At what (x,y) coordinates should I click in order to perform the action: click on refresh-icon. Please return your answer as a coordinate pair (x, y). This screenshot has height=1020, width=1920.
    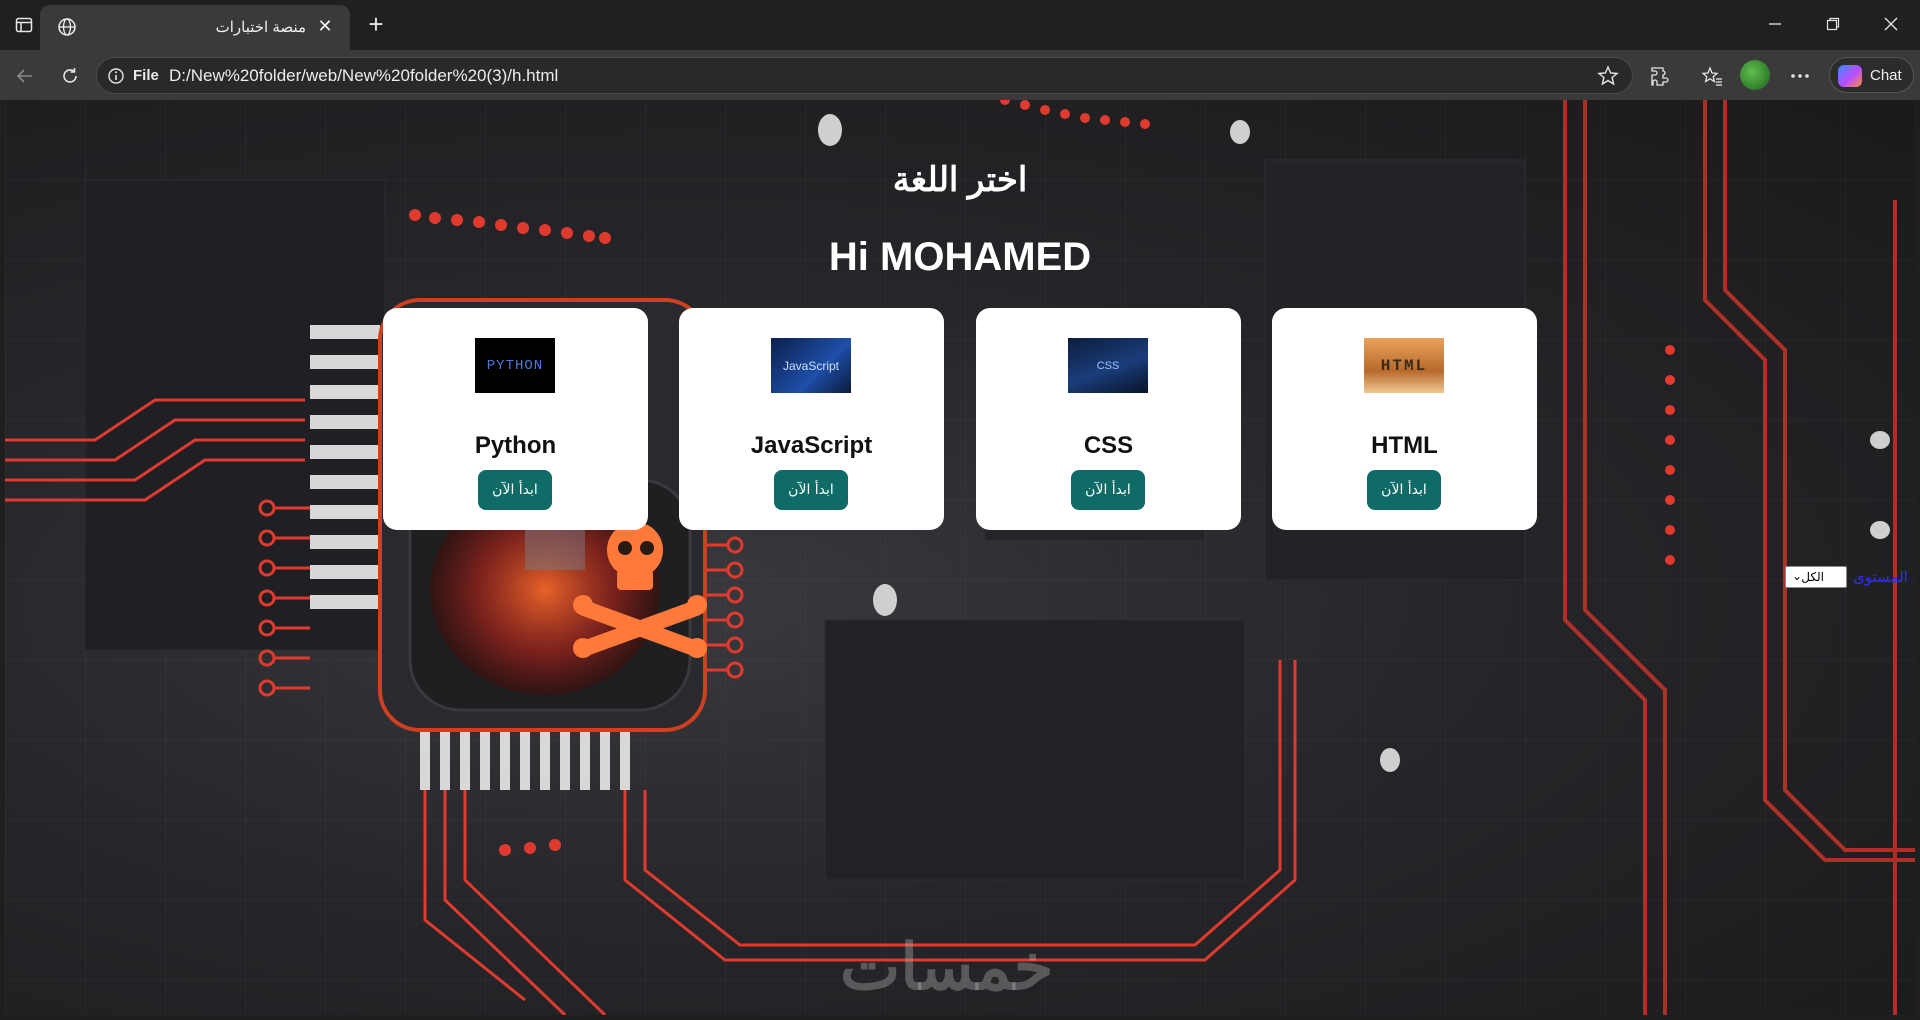
    Looking at the image, I should click on (70, 76).